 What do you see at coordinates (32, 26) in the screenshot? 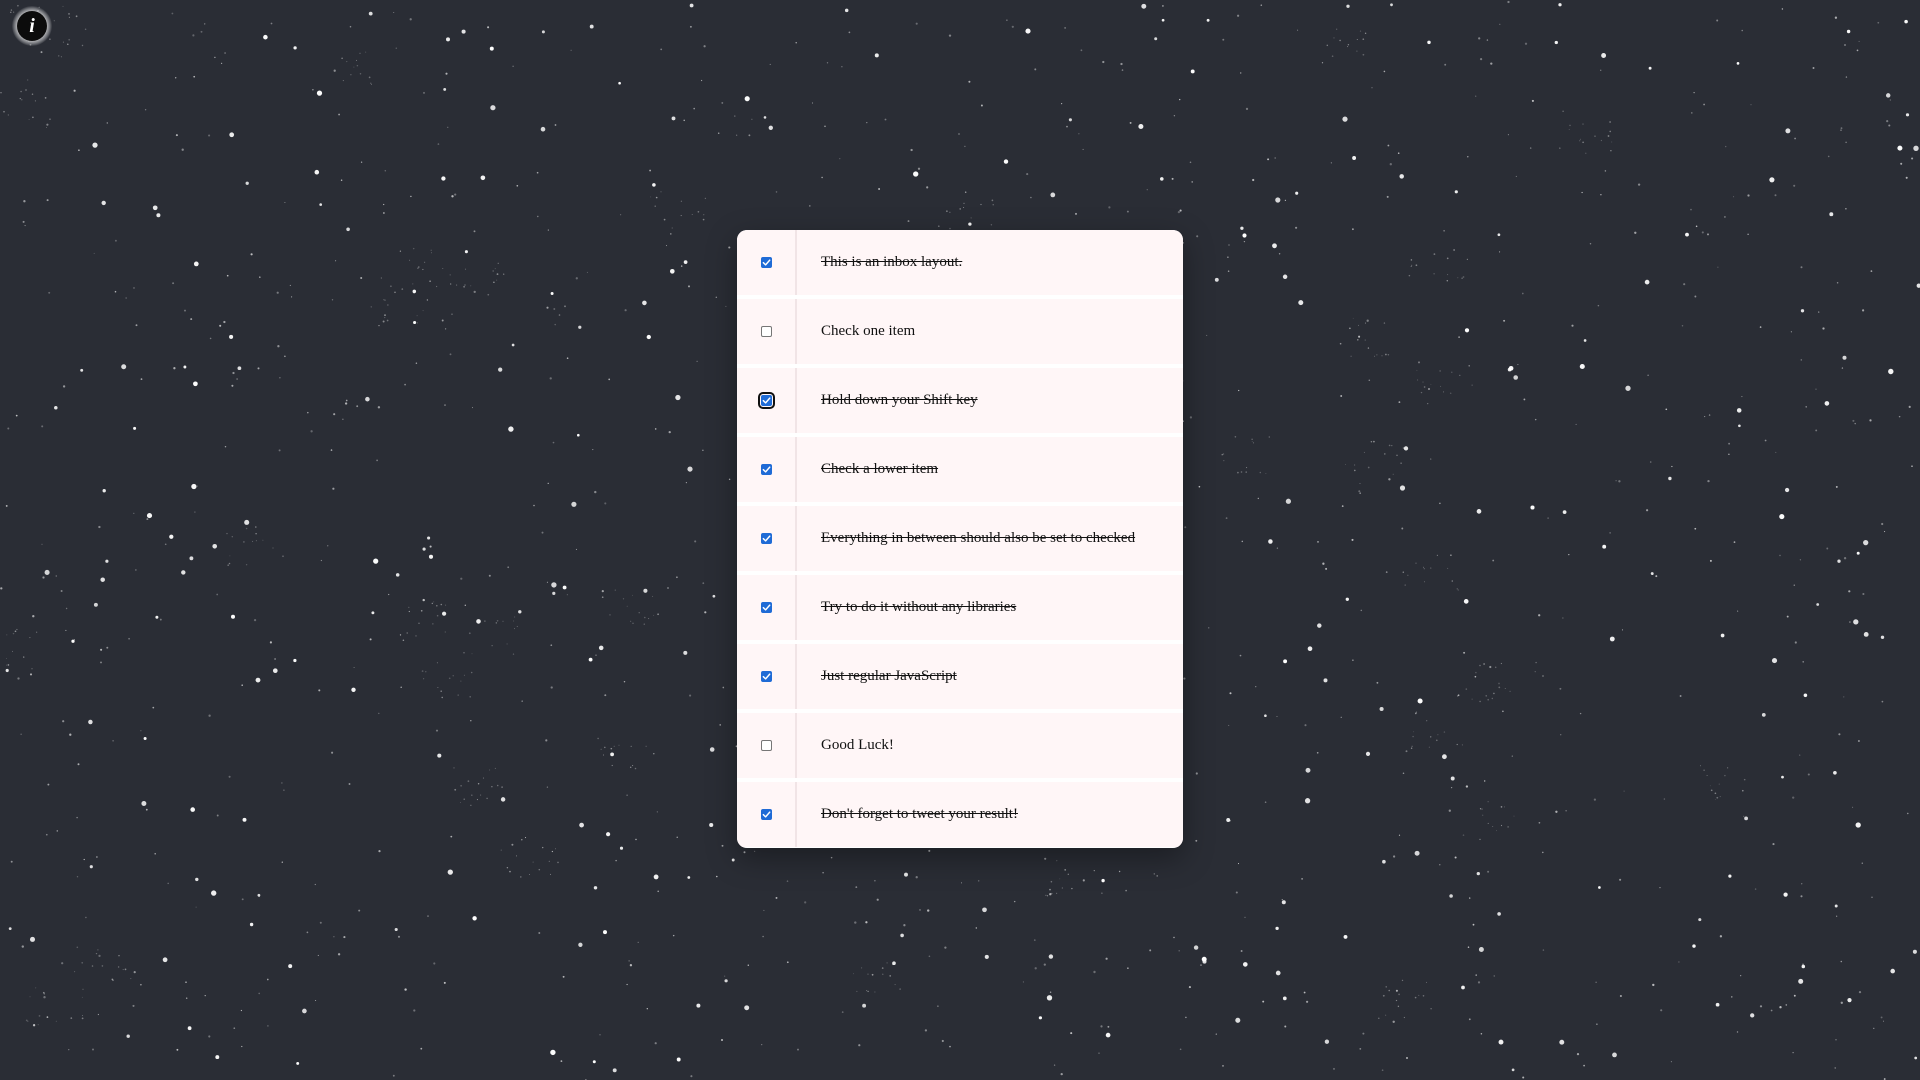
I see `info-button: i` at bounding box center [32, 26].